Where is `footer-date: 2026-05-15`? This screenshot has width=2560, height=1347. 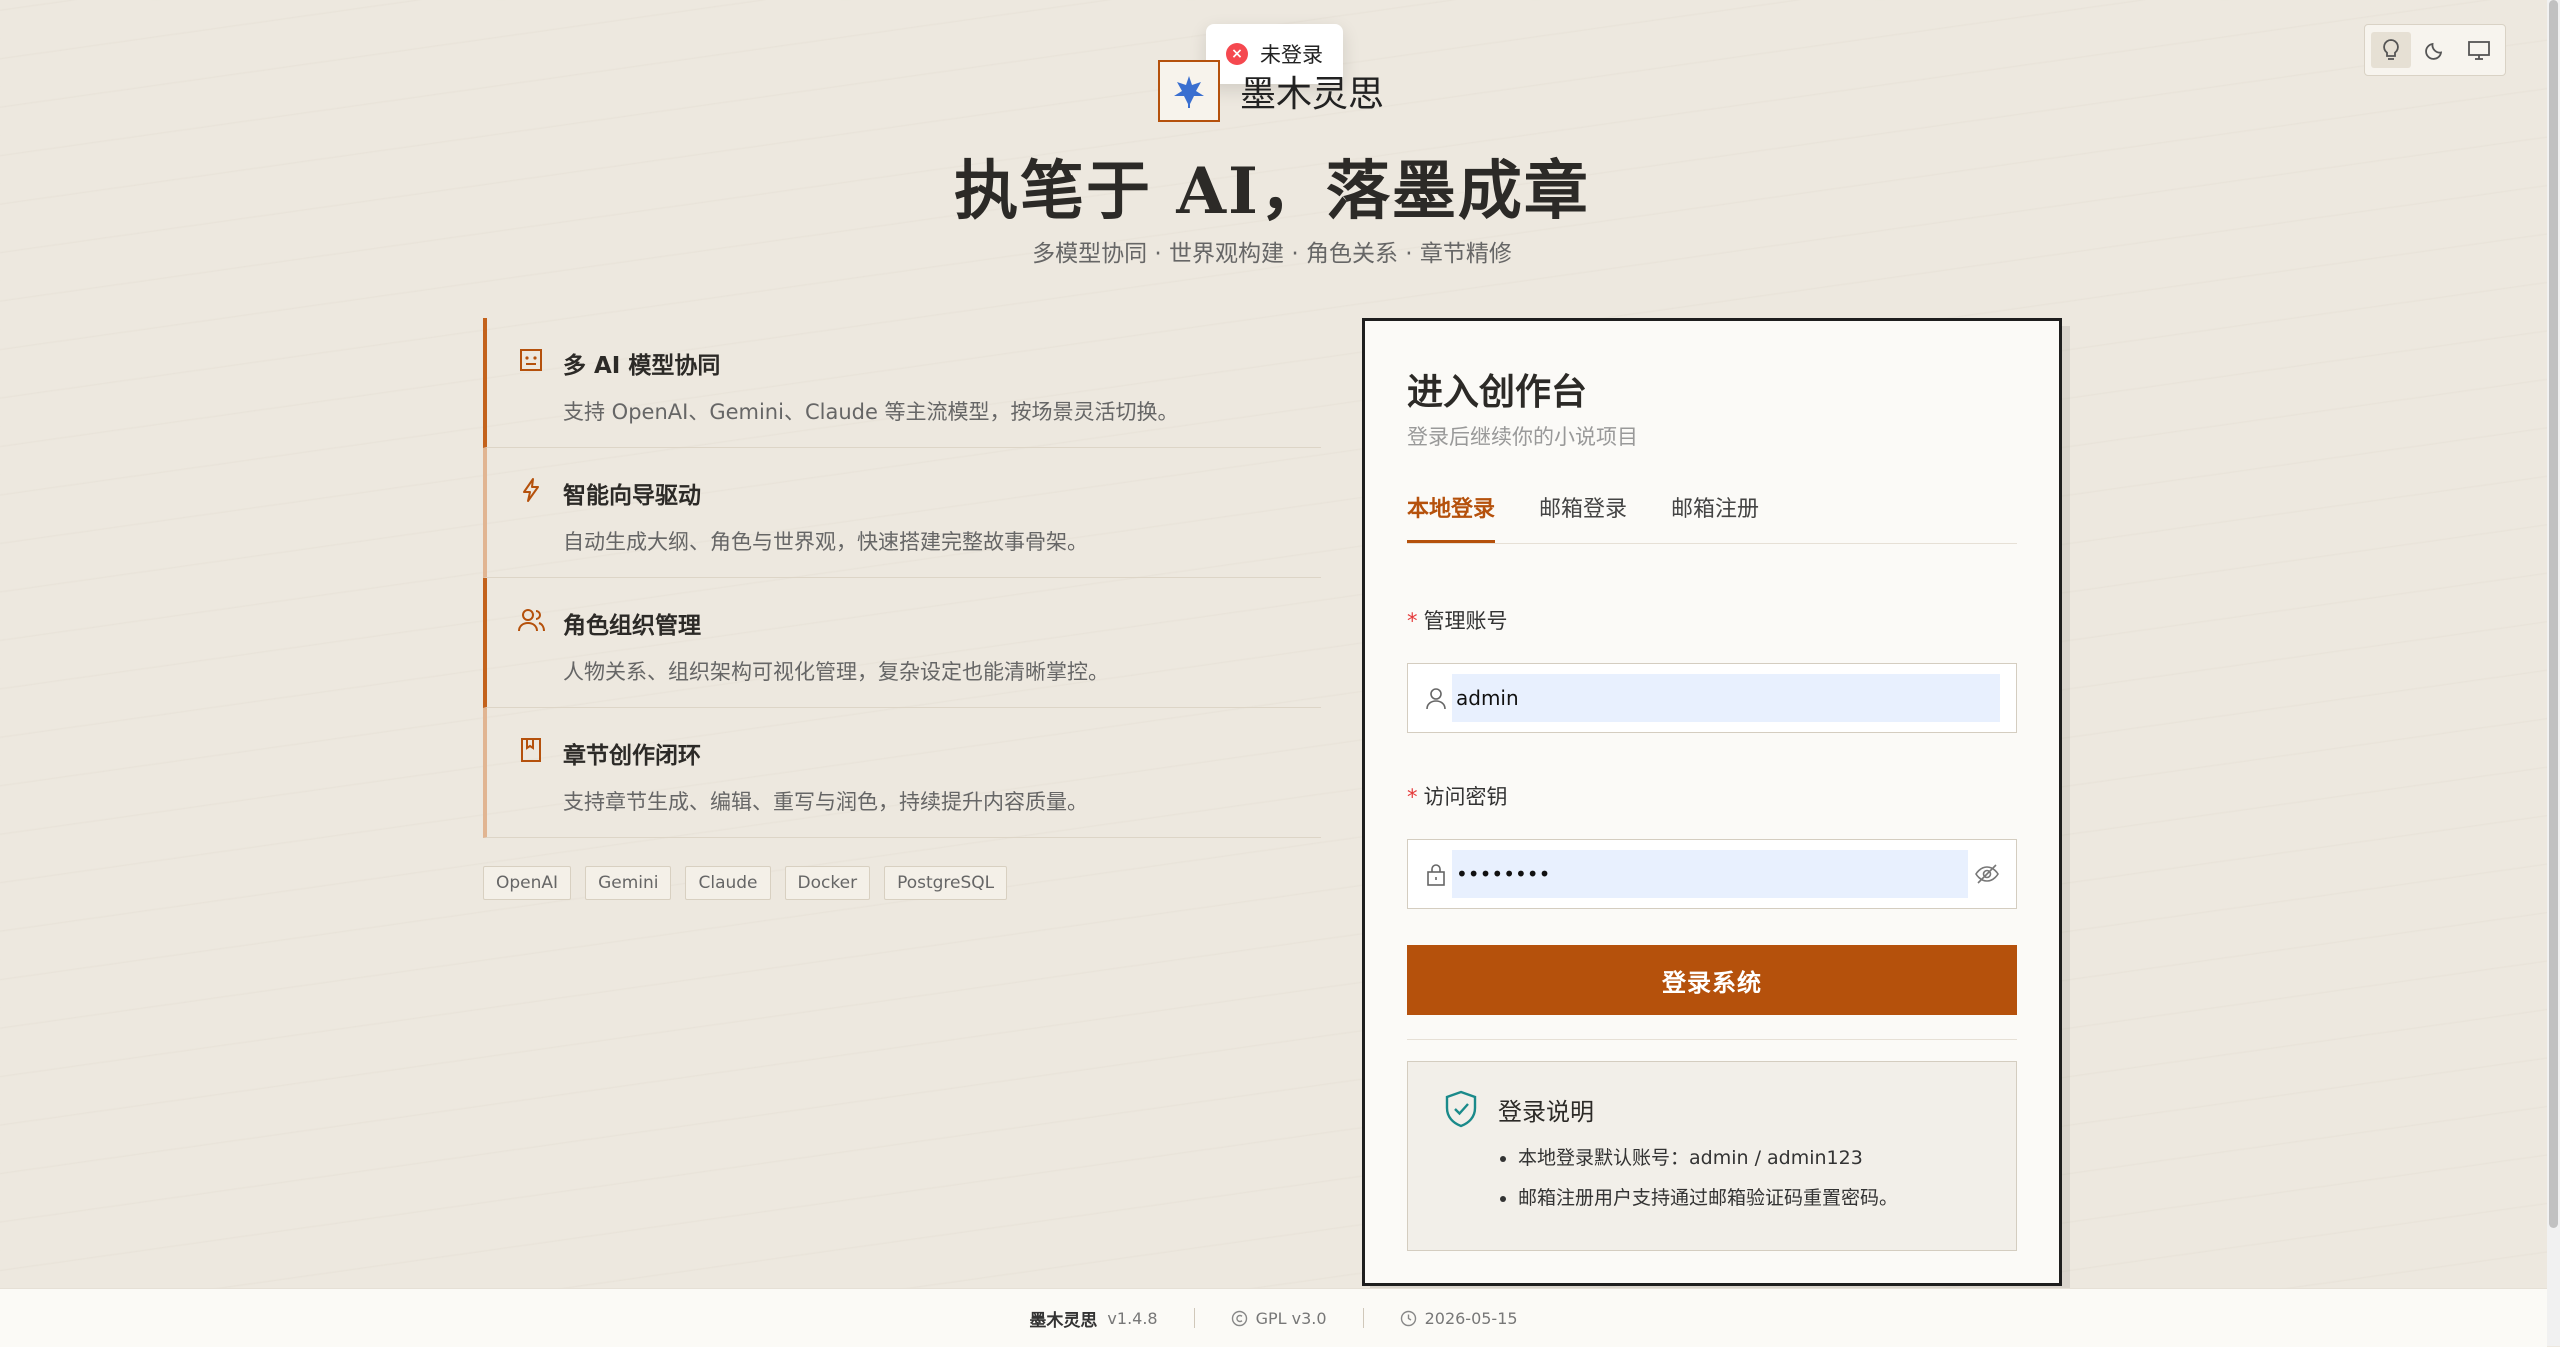 footer-date: 2026-05-15 is located at coordinates (1459, 1318).